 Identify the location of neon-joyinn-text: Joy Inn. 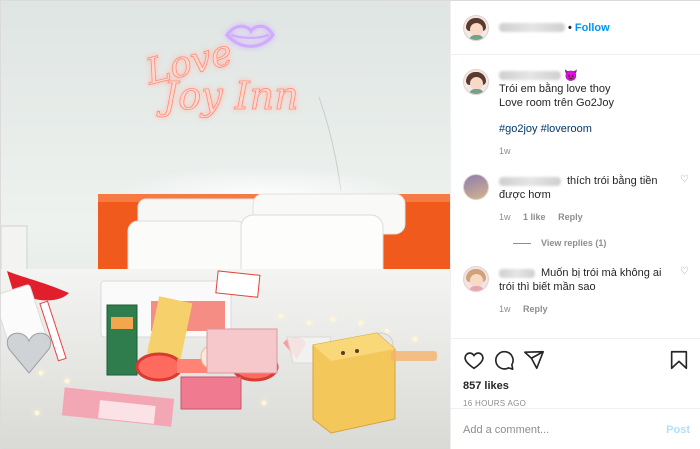
(227, 96).